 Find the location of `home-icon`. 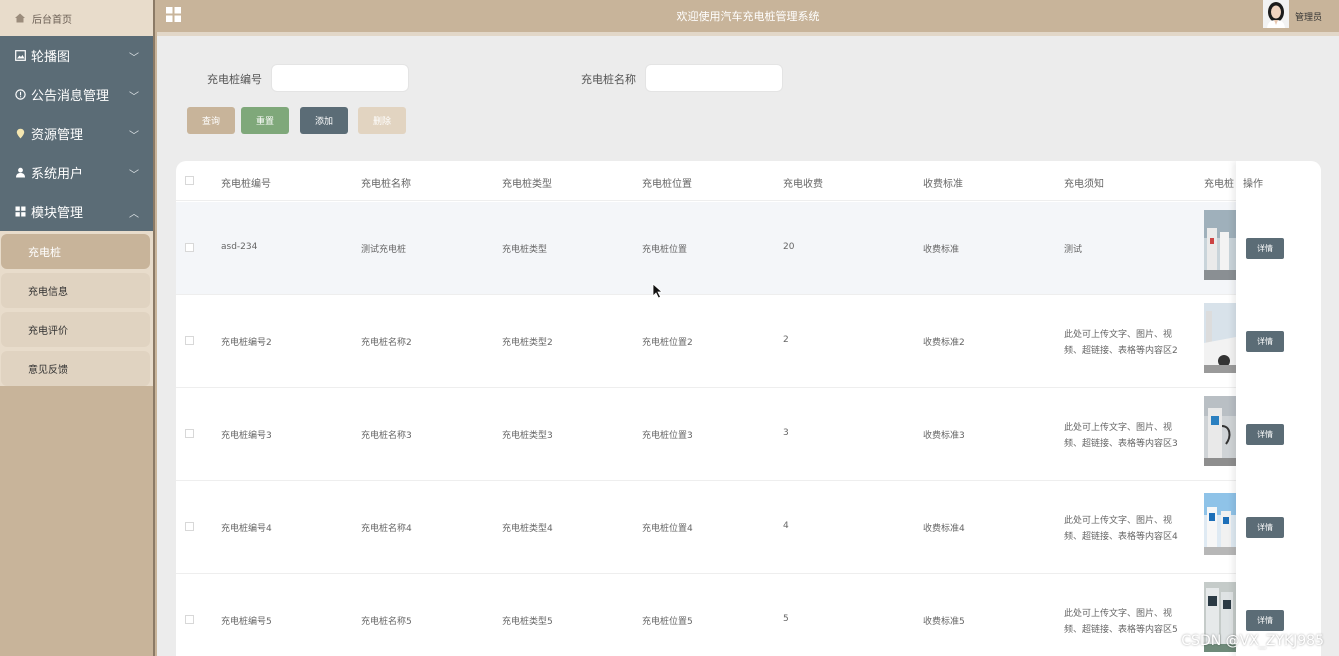

home-icon is located at coordinates (20, 18).